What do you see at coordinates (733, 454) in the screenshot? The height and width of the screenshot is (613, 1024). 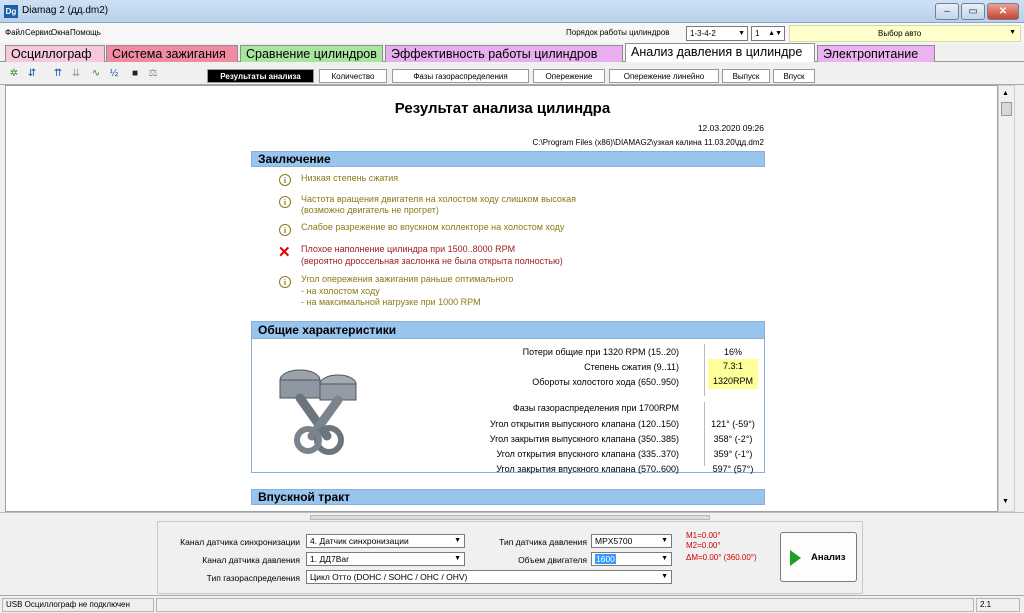 I see `intake-open-value: 359° (-1°)` at bounding box center [733, 454].